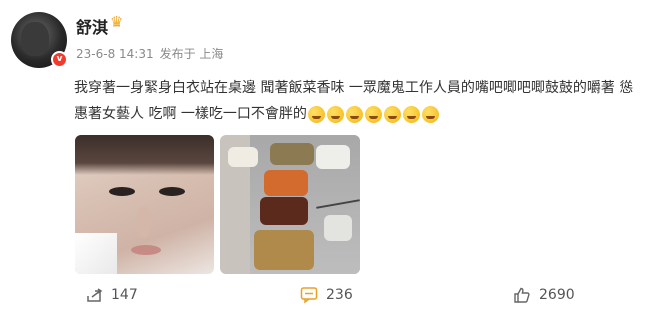  I want to click on eye-right, so click(172, 191).